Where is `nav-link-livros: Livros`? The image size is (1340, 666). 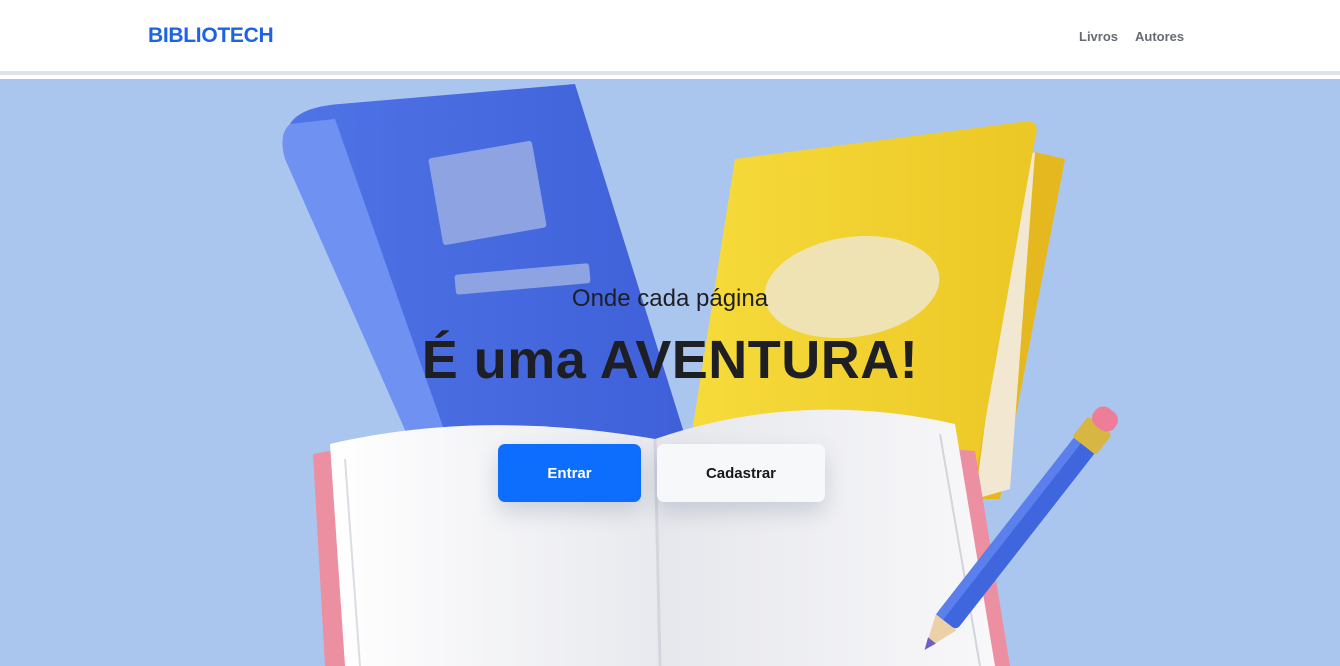
nav-link-livros: Livros is located at coordinates (1098, 36).